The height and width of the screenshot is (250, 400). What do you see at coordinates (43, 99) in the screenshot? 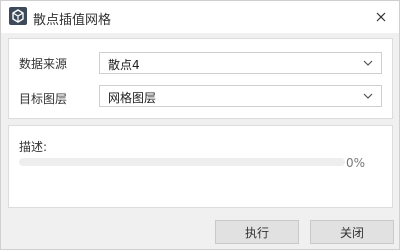
I see `target-layer-label: 目标图层` at bounding box center [43, 99].